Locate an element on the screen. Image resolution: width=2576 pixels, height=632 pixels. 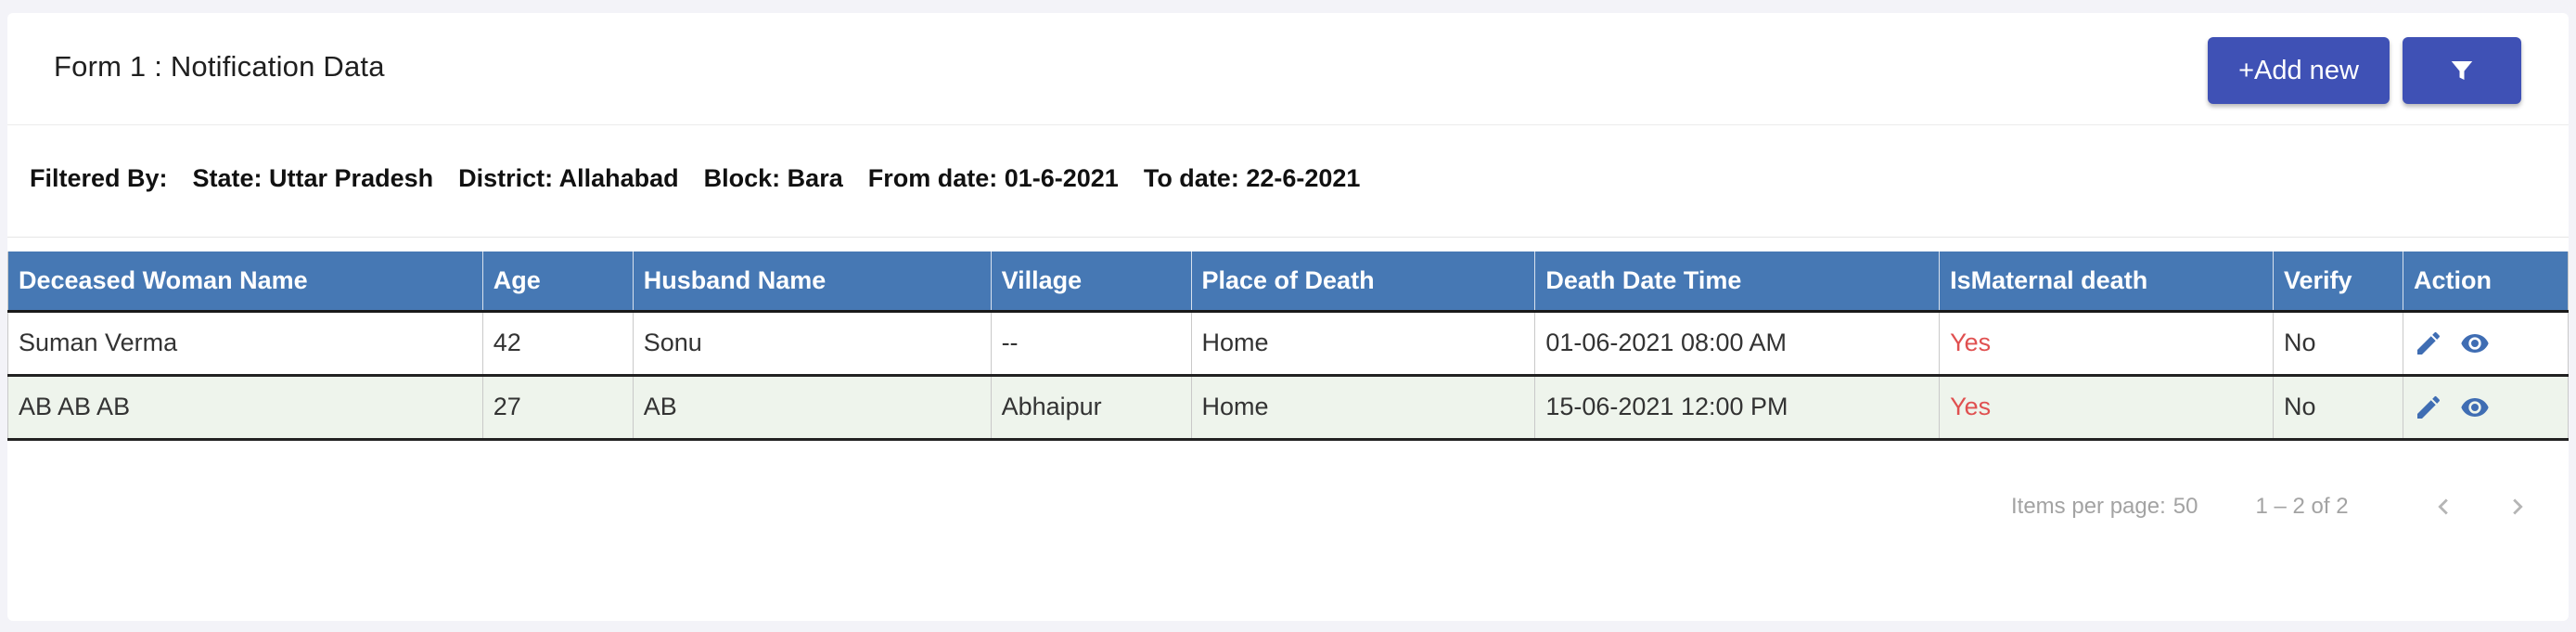
chevron-right-icon is located at coordinates (2517, 506).